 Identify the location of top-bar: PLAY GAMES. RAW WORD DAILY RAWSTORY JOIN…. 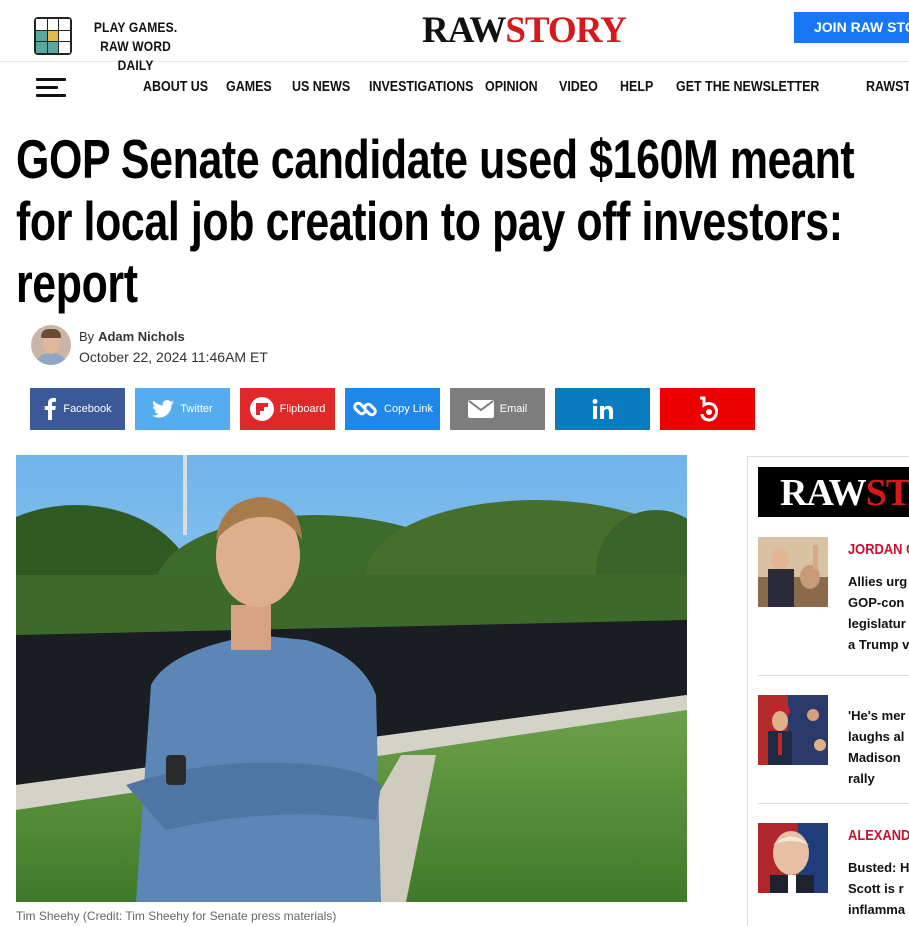
(454, 36).